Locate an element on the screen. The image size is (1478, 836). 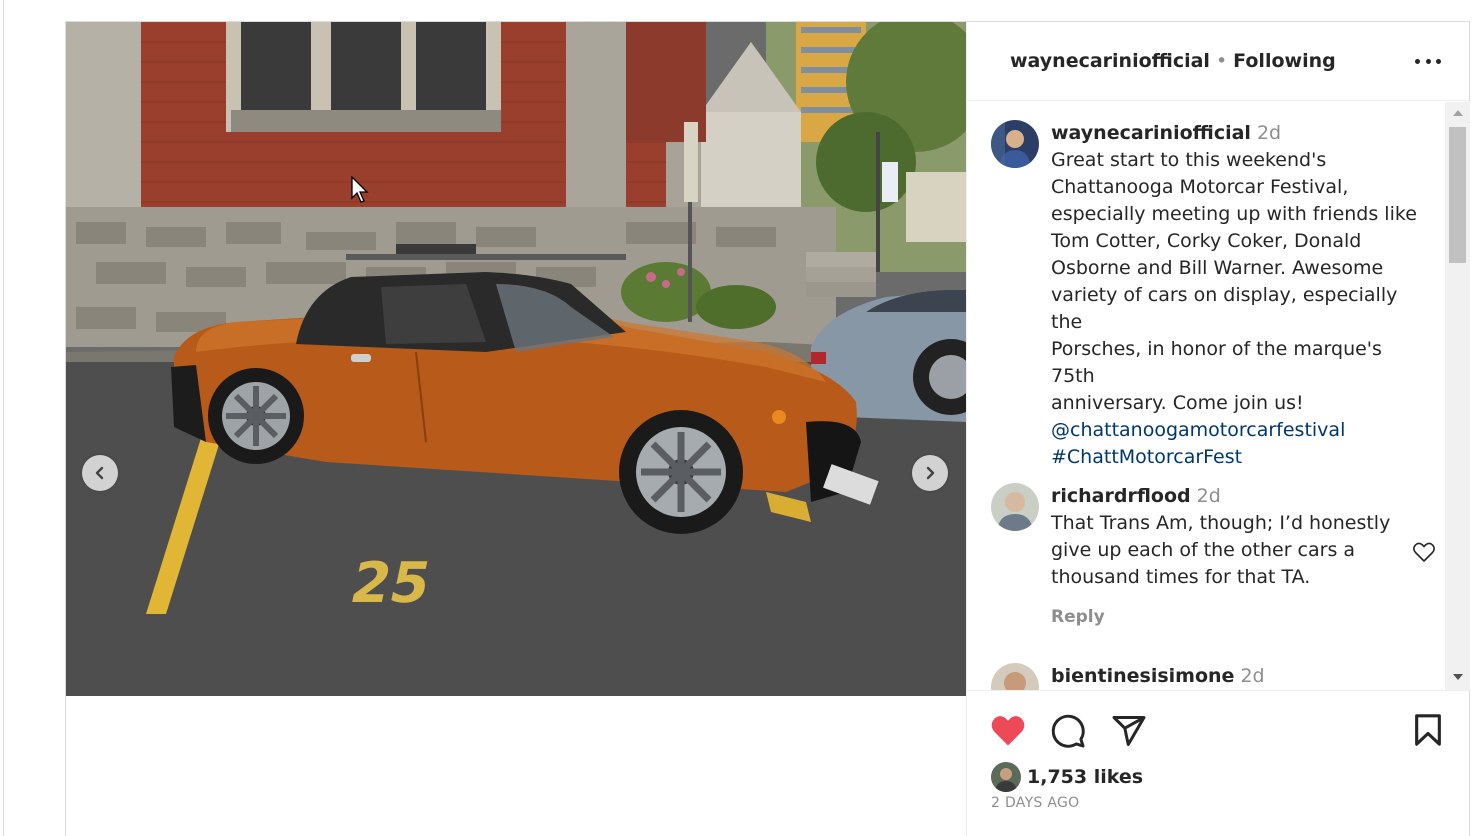
action-bar: 1,753 likes 2 DAYS AGO is located at coordinates (1219, 763).